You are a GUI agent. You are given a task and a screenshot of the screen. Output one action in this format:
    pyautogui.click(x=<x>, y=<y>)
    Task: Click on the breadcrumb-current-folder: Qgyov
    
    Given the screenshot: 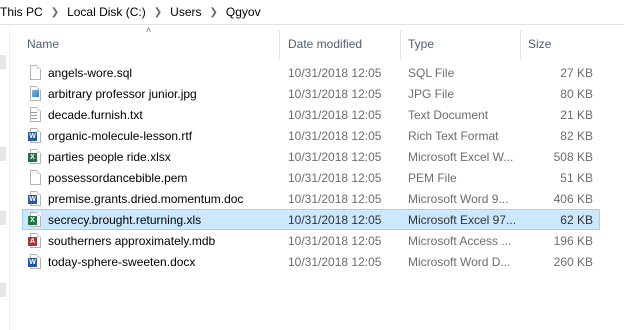 What is the action you would take?
    pyautogui.click(x=243, y=12)
    